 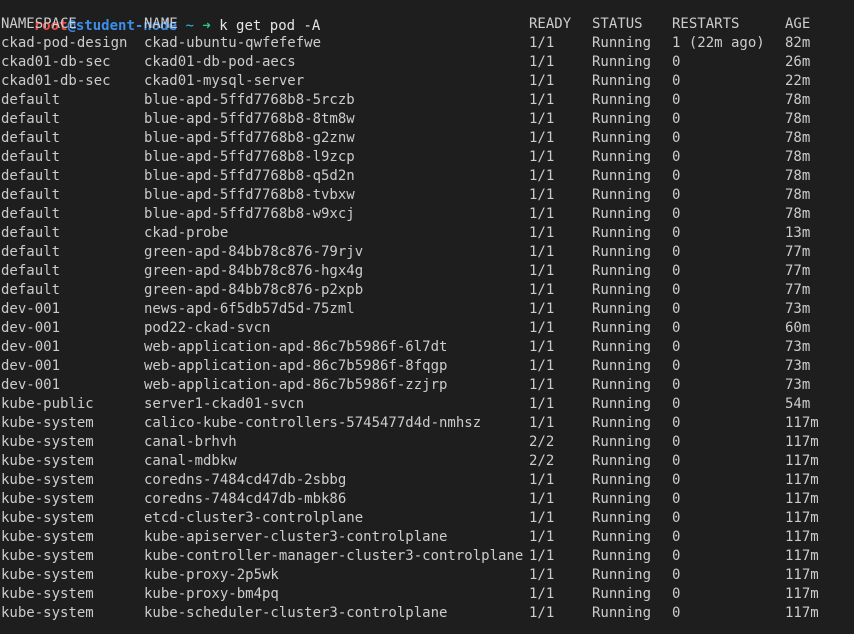 What do you see at coordinates (254, 252) in the screenshot?
I see `cell-name: green-apd-84bb78c876-79rjv` at bounding box center [254, 252].